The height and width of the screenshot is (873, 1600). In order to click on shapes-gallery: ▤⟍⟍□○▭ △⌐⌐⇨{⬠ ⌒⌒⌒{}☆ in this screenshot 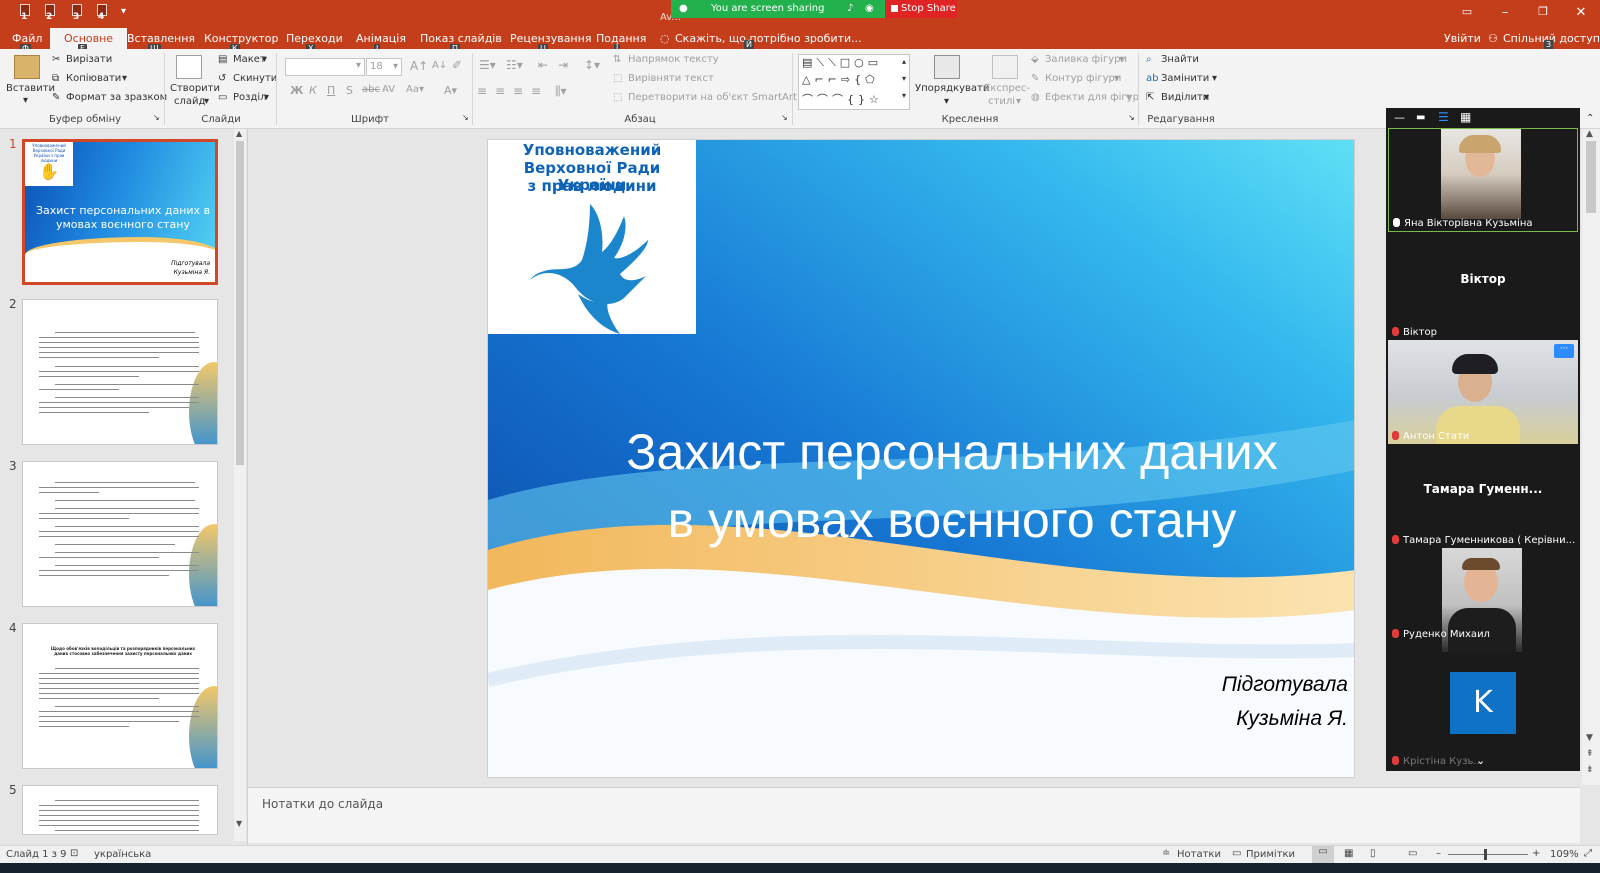, I will do `click(854, 82)`.